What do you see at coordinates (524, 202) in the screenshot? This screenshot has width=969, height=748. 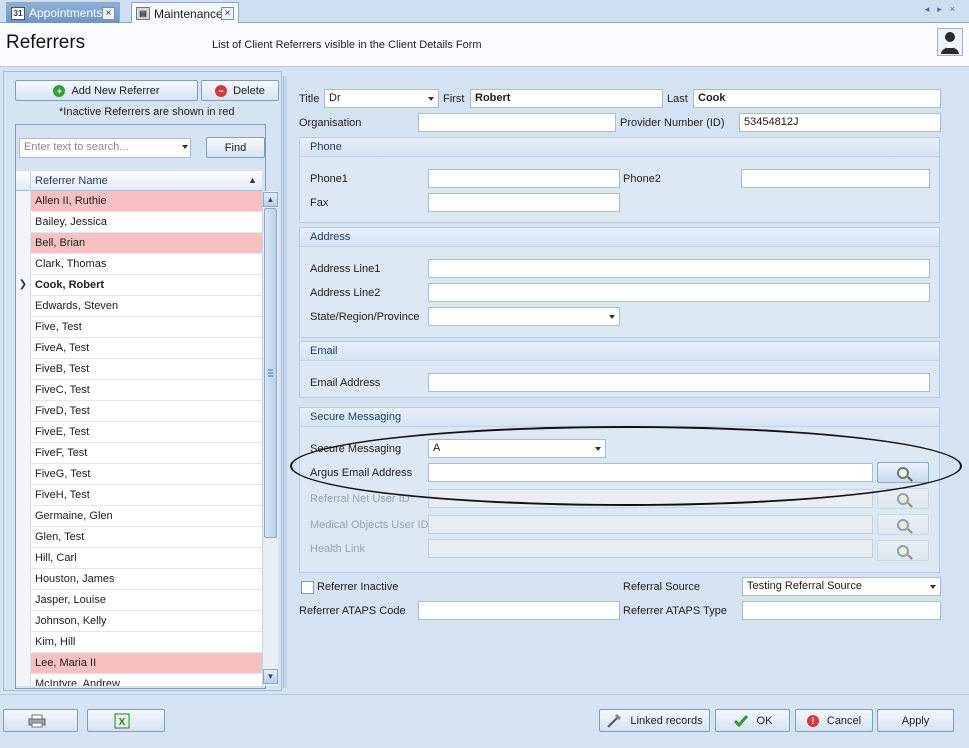 I see `fax-field` at bounding box center [524, 202].